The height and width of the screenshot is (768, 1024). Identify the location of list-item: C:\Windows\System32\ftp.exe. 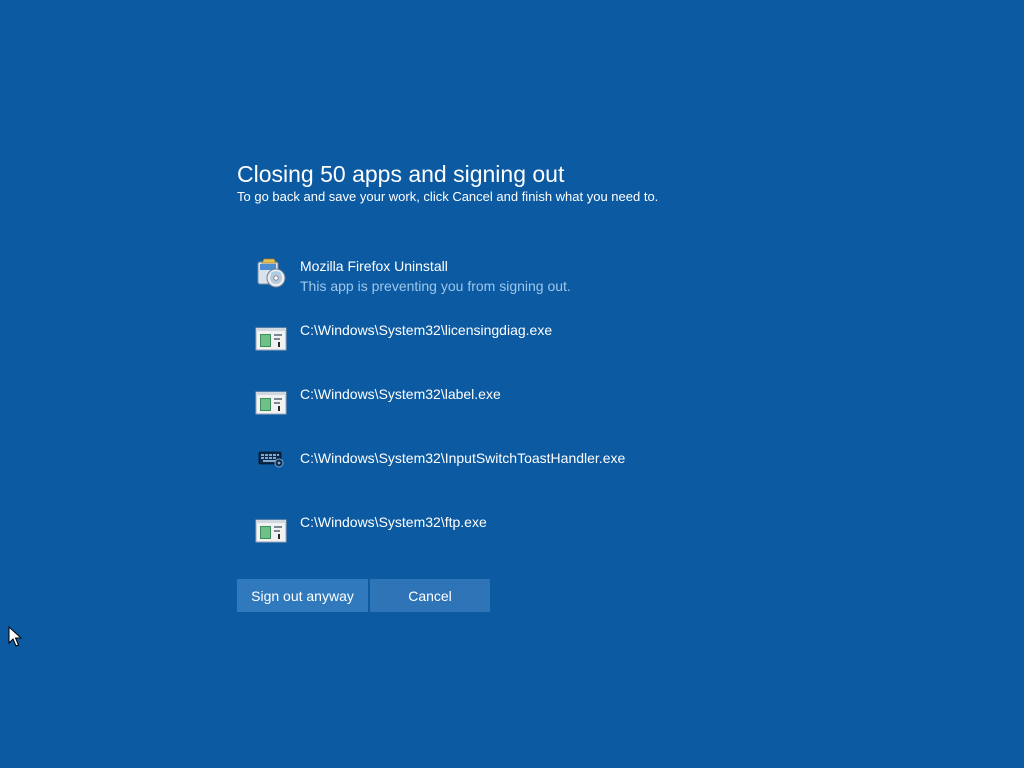
(504, 544).